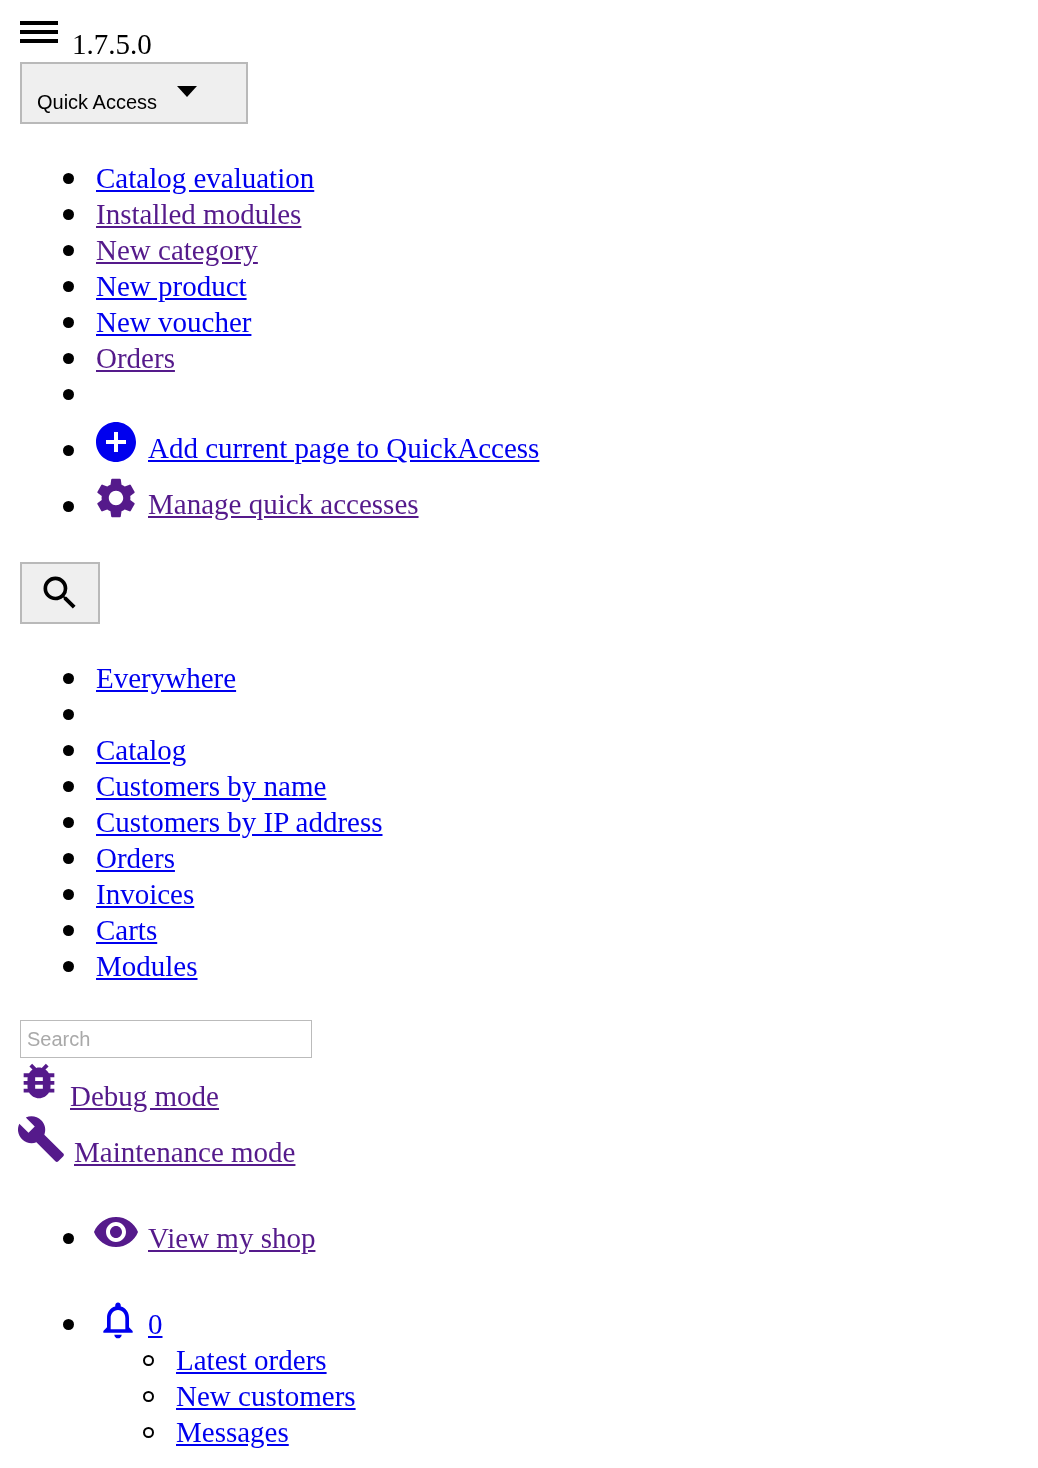 This screenshot has width=1038, height=1468. What do you see at coordinates (158, 1142) in the screenshot?
I see `mode-link: Maintenance mode` at bounding box center [158, 1142].